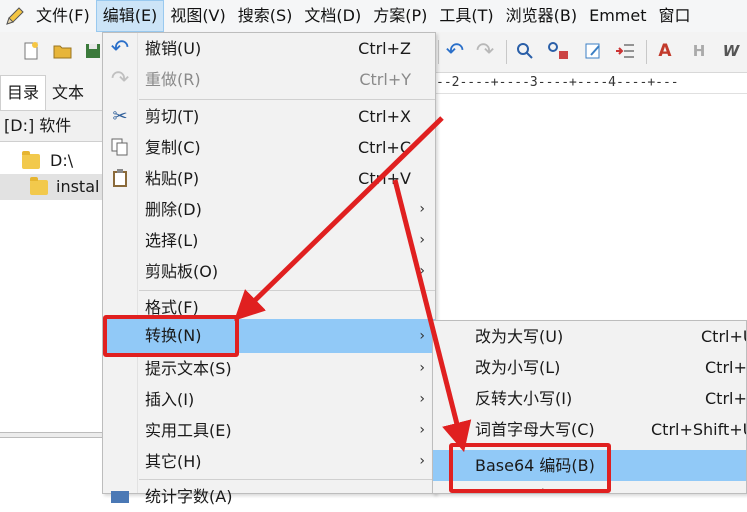  What do you see at coordinates (699, 51) in the screenshot?
I see `heading-icon: H` at bounding box center [699, 51].